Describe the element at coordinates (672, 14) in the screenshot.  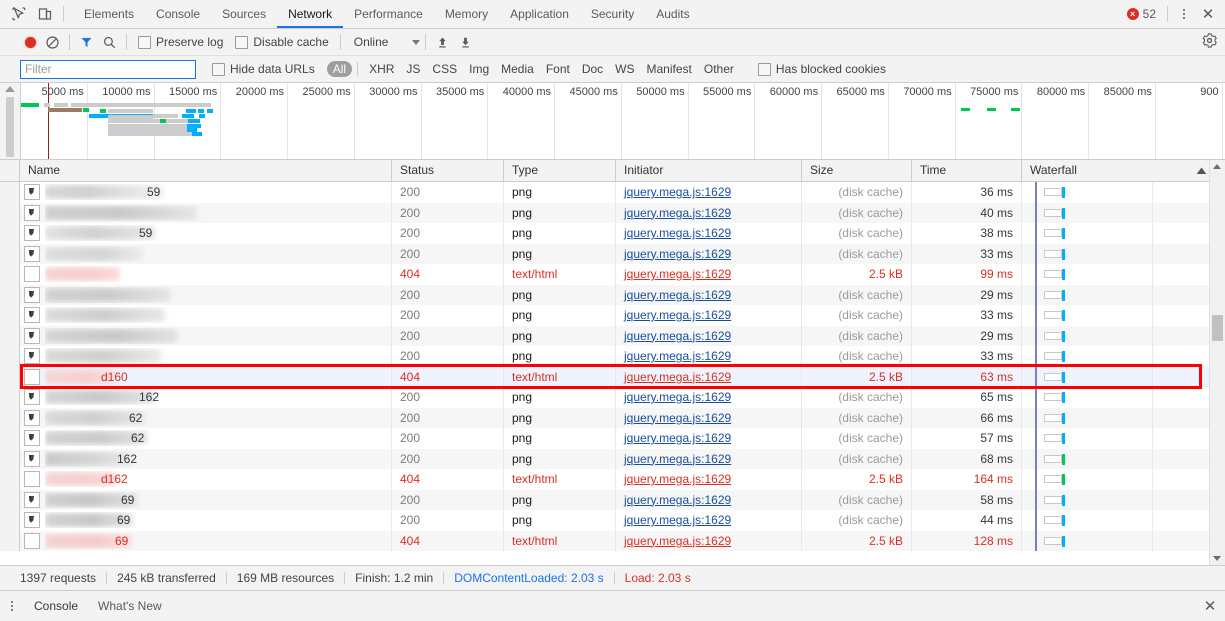
I see `tab-audits: Audits` at that location.